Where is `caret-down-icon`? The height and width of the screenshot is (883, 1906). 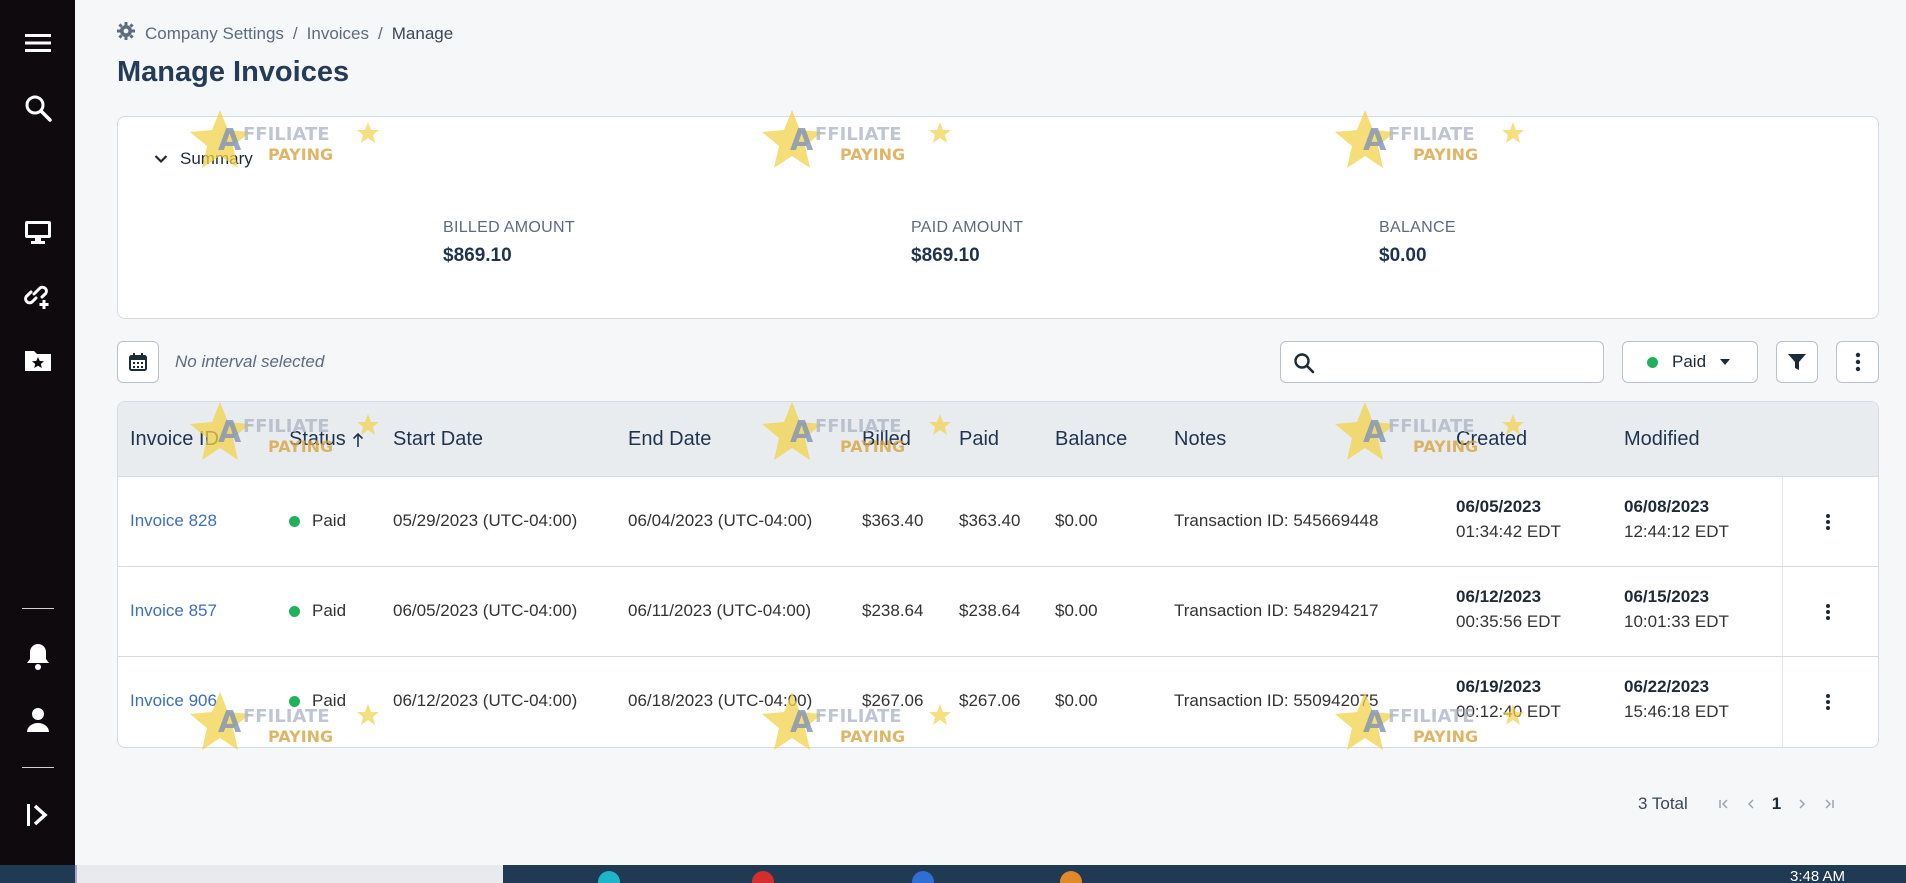 caret-down-icon is located at coordinates (1725, 362).